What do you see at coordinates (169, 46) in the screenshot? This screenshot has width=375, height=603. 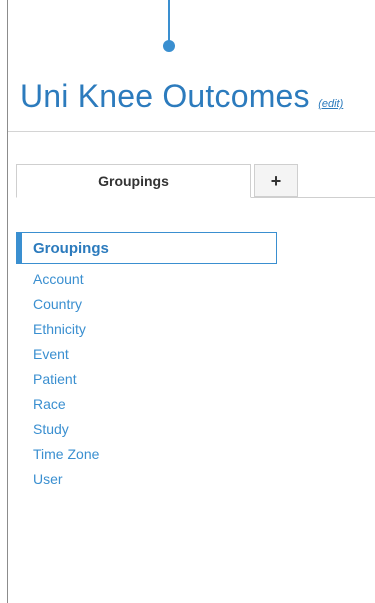 I see `callout-pointer-dot` at bounding box center [169, 46].